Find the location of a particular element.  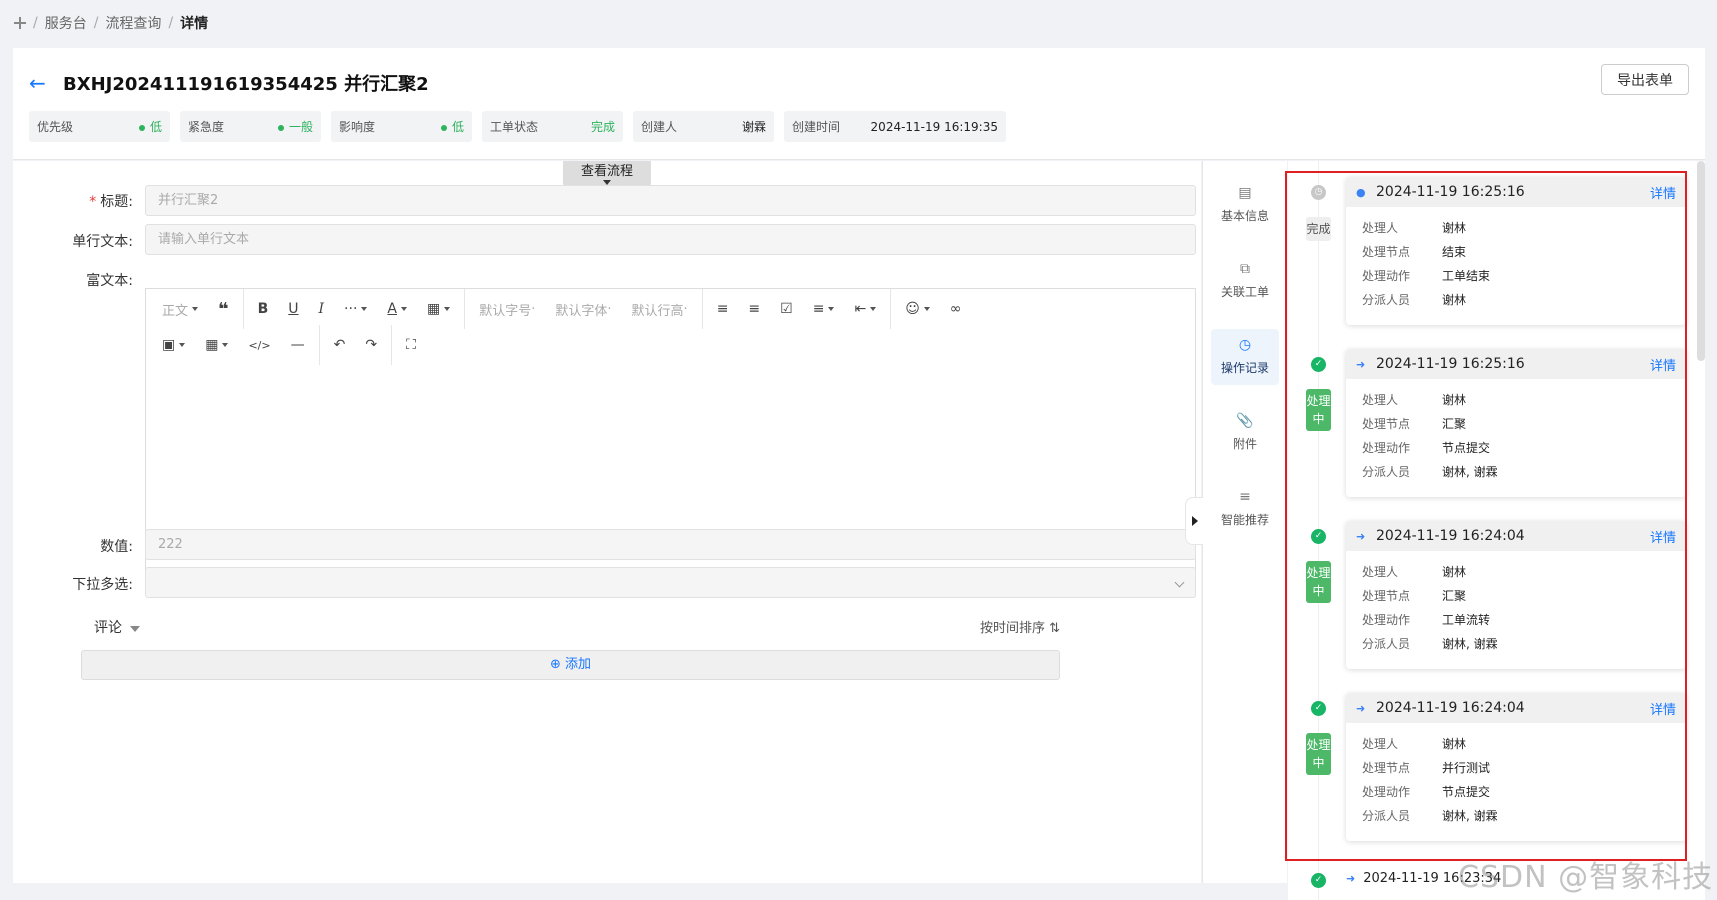

more-icon: ··· is located at coordinates (355, 309).